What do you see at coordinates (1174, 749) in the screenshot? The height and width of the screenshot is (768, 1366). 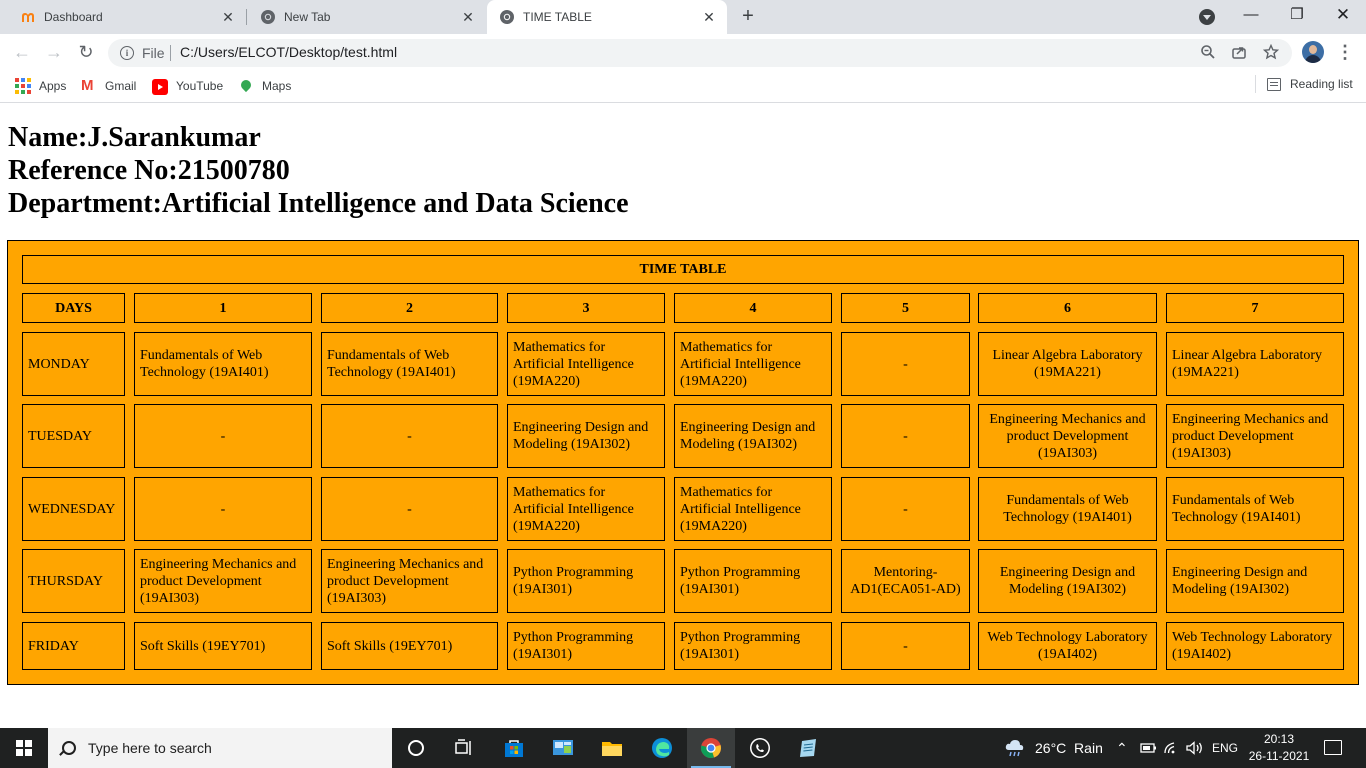 I see `wifi-icon` at bounding box center [1174, 749].